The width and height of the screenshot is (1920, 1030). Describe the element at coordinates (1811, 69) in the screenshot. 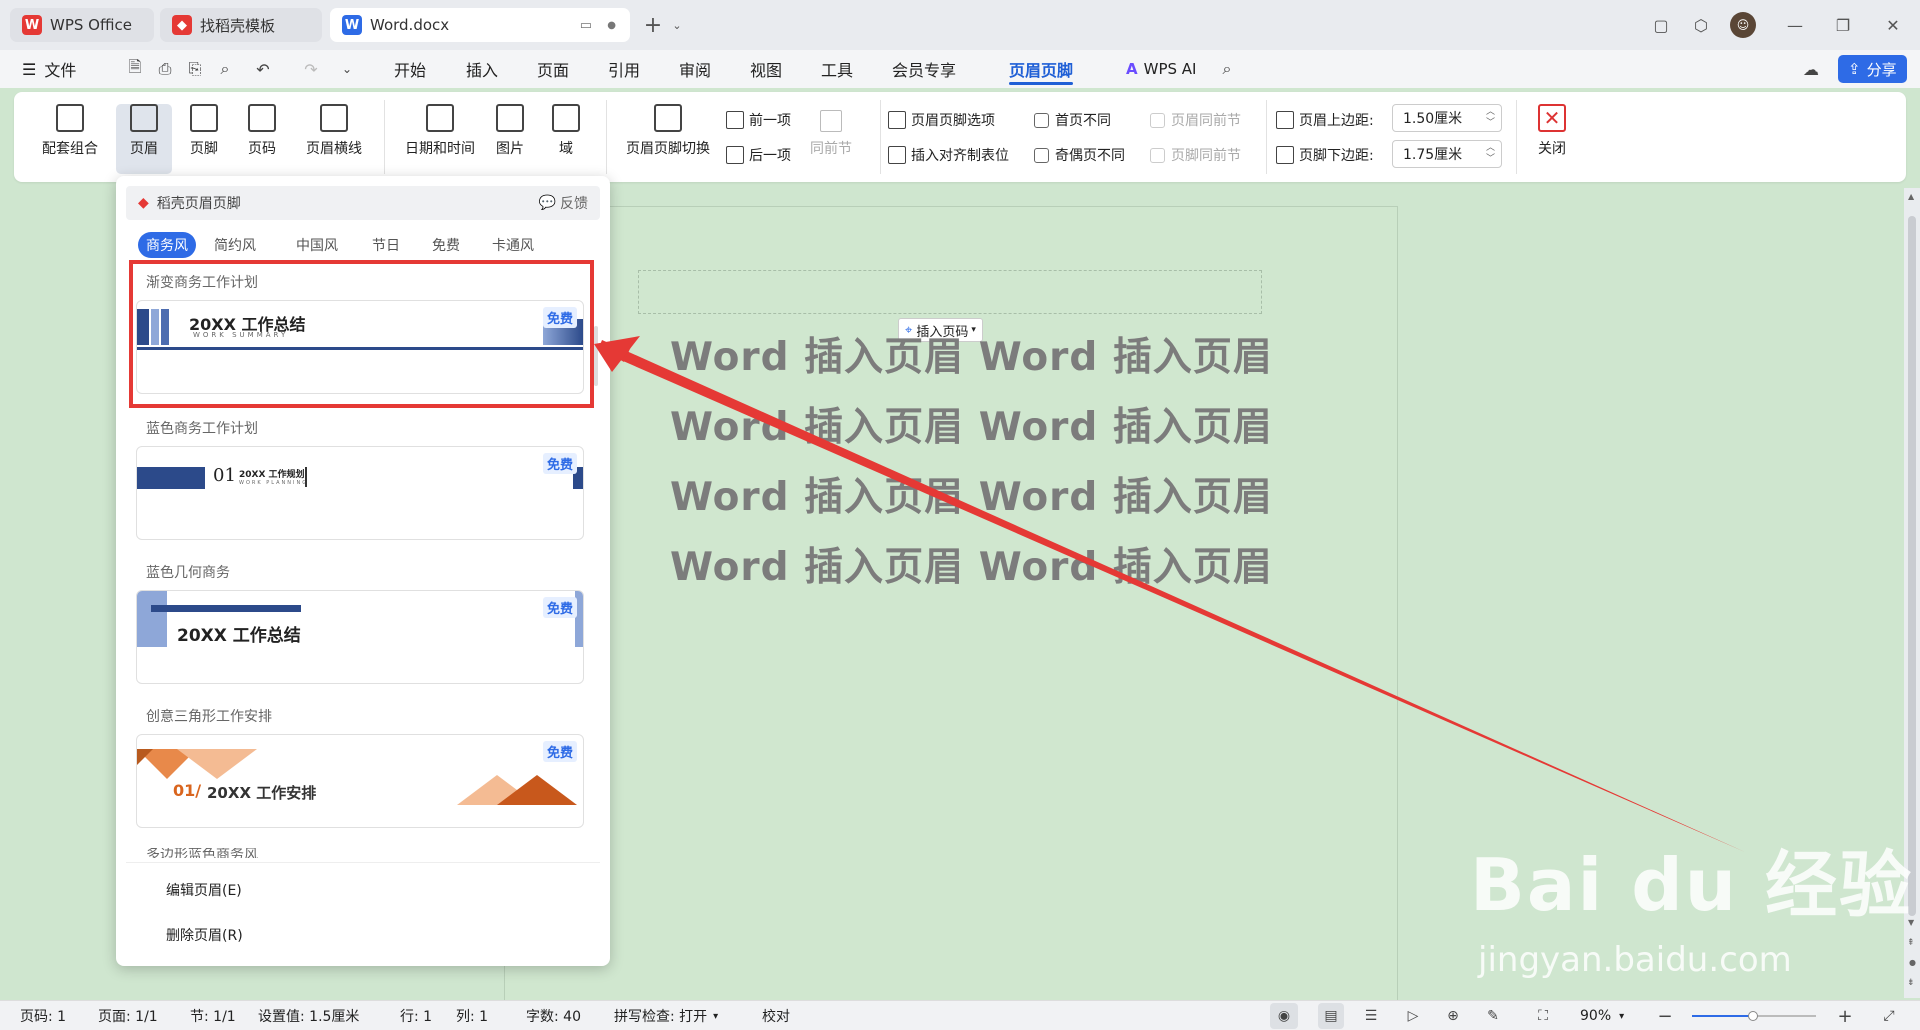

I see `cloud-icon: ☁` at that location.